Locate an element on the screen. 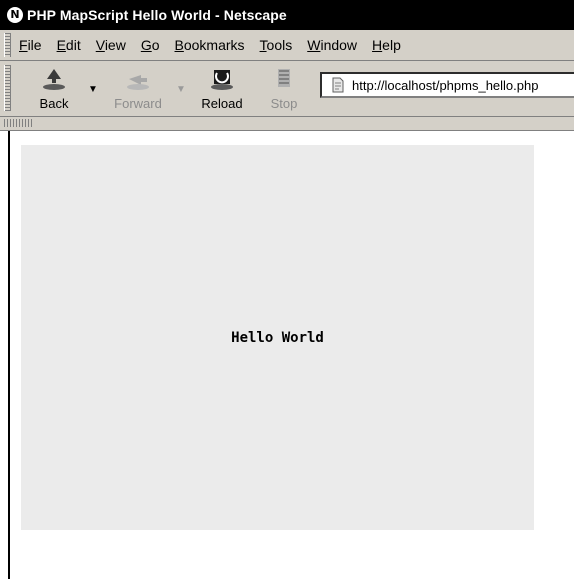  toolbar-grip-handle is located at coordinates (7, 88).